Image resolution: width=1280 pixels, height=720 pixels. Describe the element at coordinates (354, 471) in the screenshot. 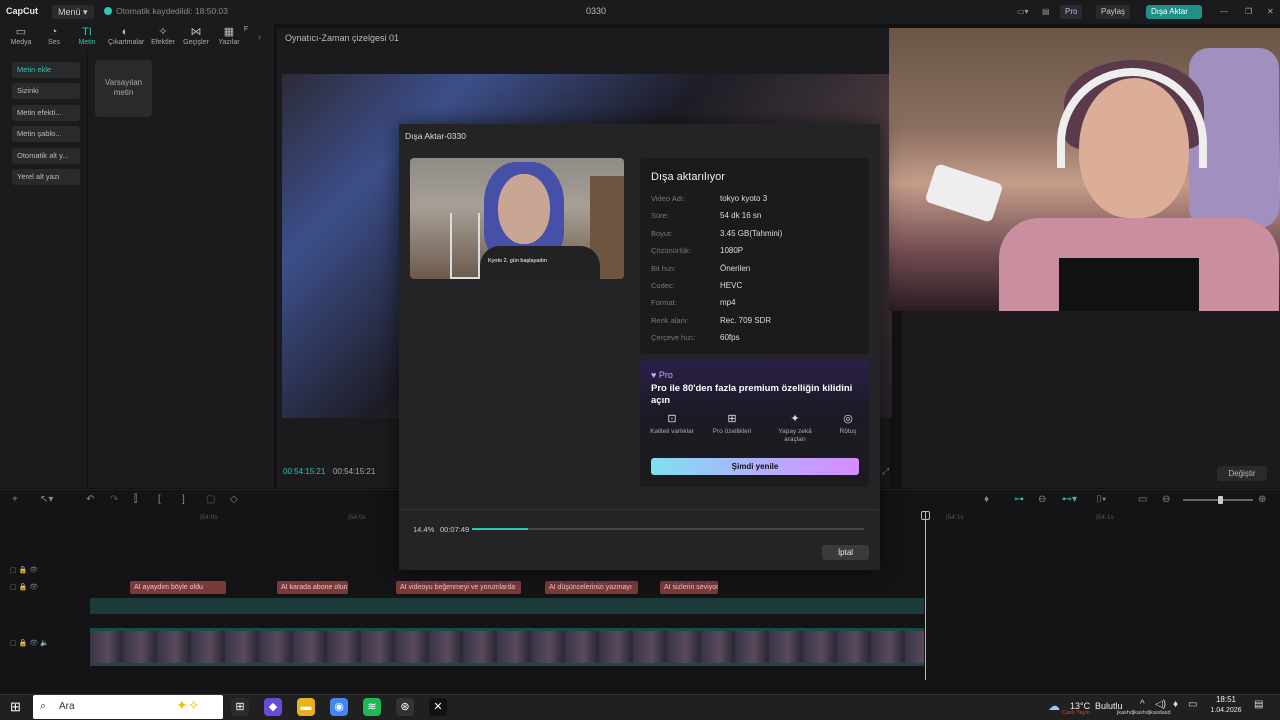

I see `total-timecode: 00:54:15:21` at that location.